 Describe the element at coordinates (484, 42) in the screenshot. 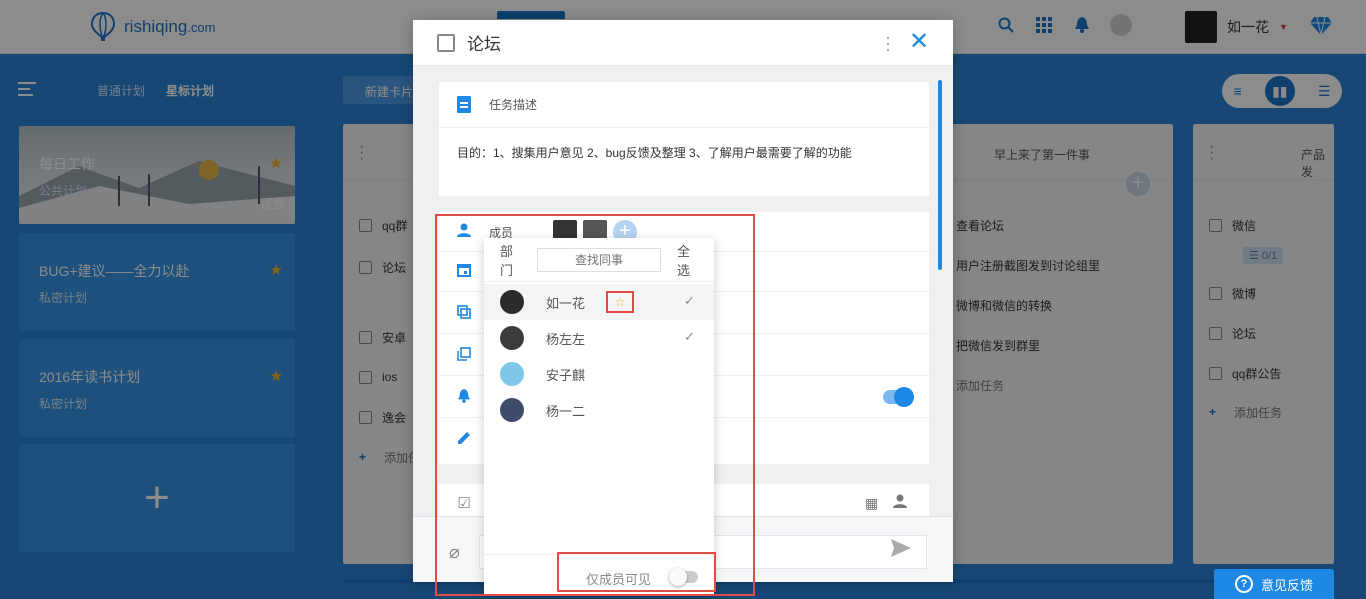

I see `modal-title: 论坛` at that location.